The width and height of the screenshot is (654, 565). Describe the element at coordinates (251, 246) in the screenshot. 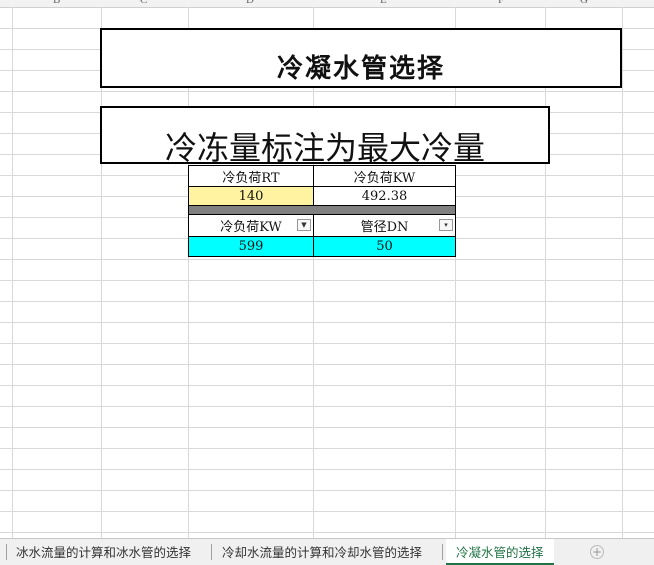

I see `table2-value-kw: 599` at that location.